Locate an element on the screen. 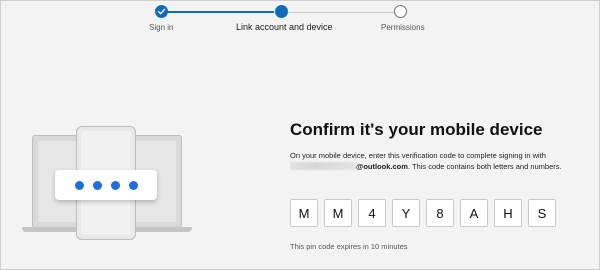 The image size is (600, 270). redacted-email is located at coordinates (323, 166).